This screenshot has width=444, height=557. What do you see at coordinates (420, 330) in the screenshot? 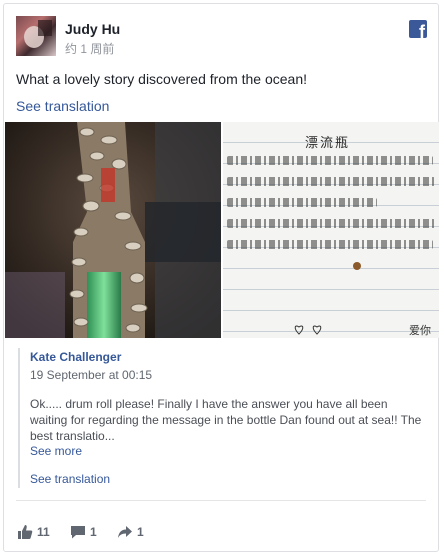
I see `letter-signoff: 爱你` at bounding box center [420, 330].